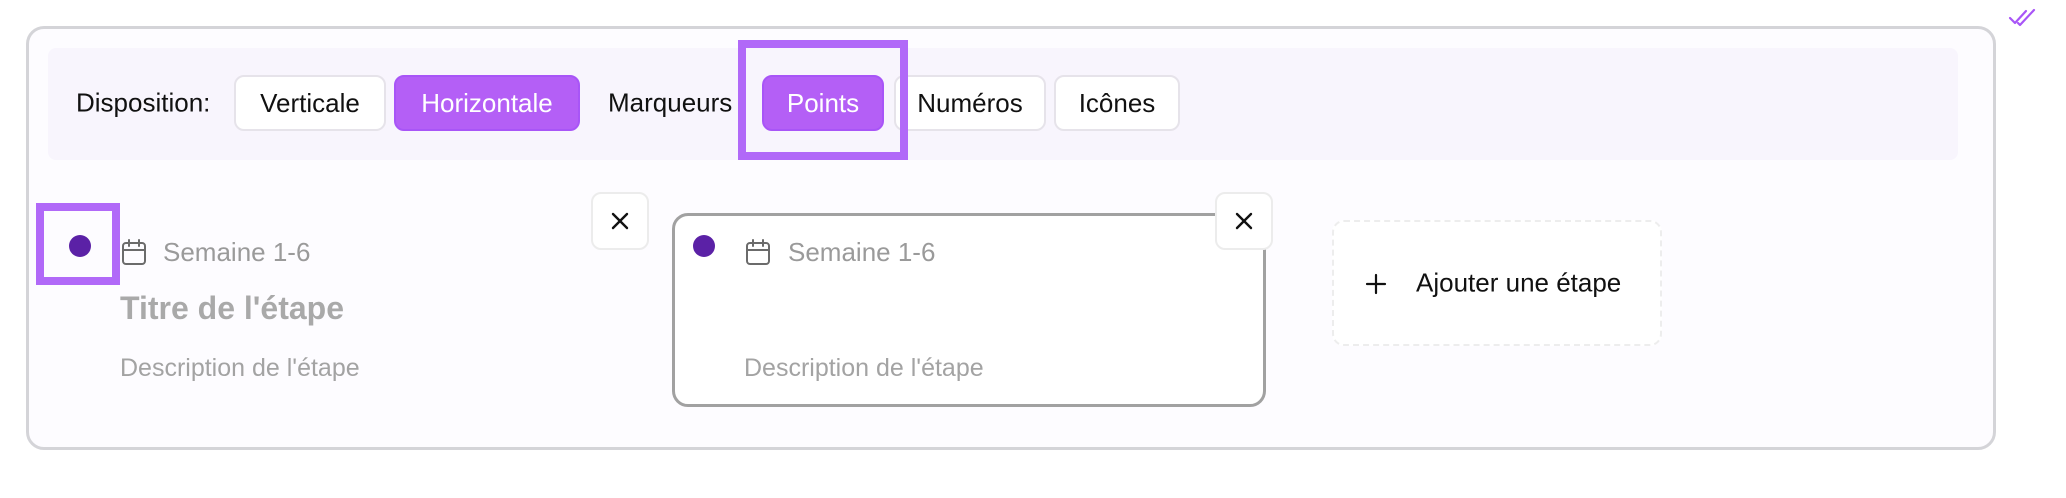 Image resolution: width=2066 pixels, height=498 pixels. I want to click on plus-icon, so click(1376, 284).